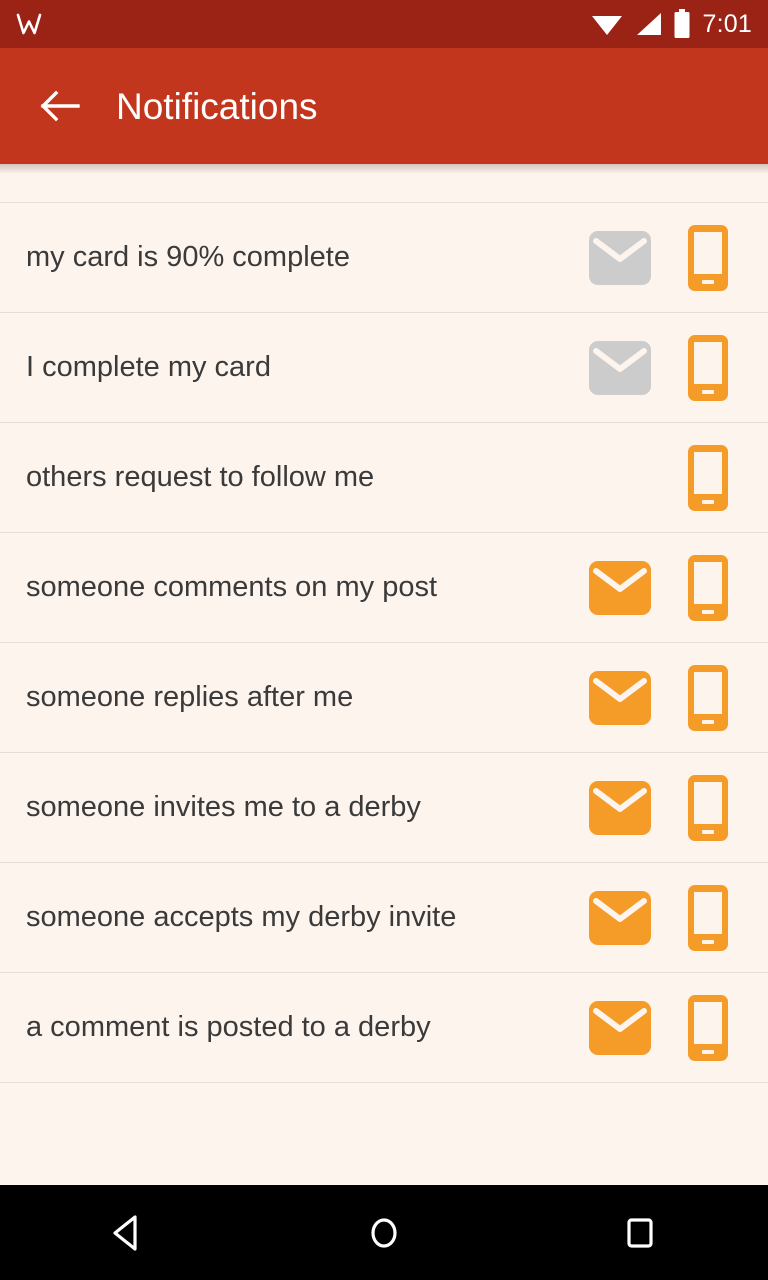 This screenshot has height=1280, width=768. I want to click on status-bar-left, so click(29, 24).